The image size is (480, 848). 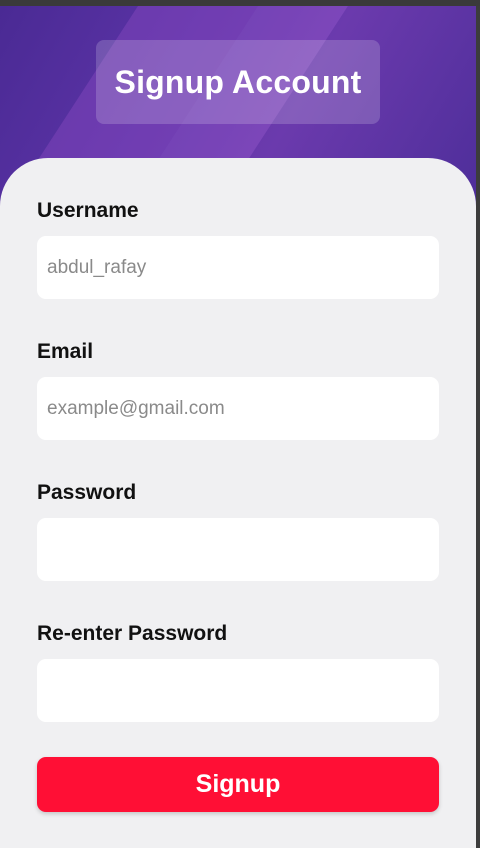 What do you see at coordinates (238, 267) in the screenshot?
I see `username-input` at bounding box center [238, 267].